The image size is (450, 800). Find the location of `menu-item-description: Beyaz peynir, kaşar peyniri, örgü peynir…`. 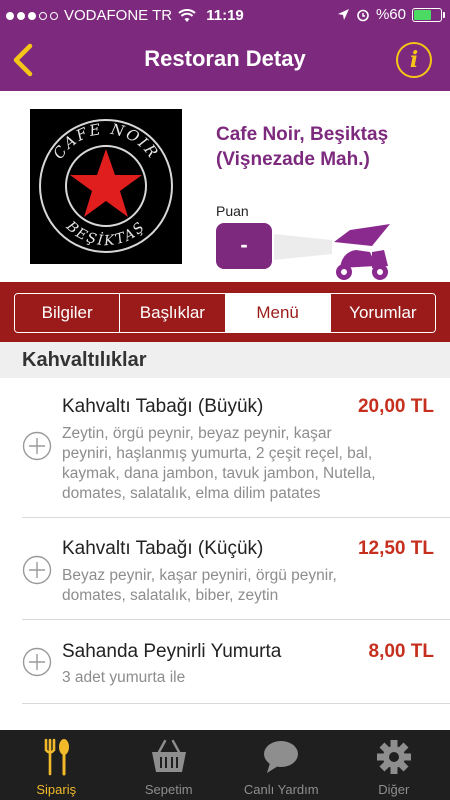

menu-item-description: Beyaz peynir, kaşar peyniri, örgü peynir… is located at coordinates (199, 585).